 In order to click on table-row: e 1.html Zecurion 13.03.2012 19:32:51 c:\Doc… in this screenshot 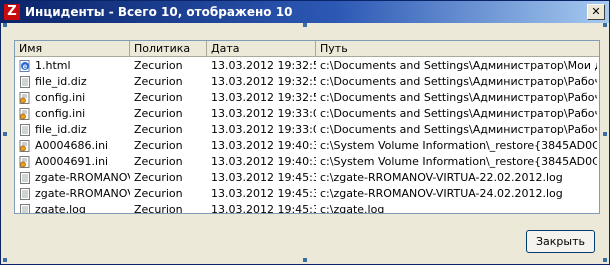, I will do `click(307, 66)`.